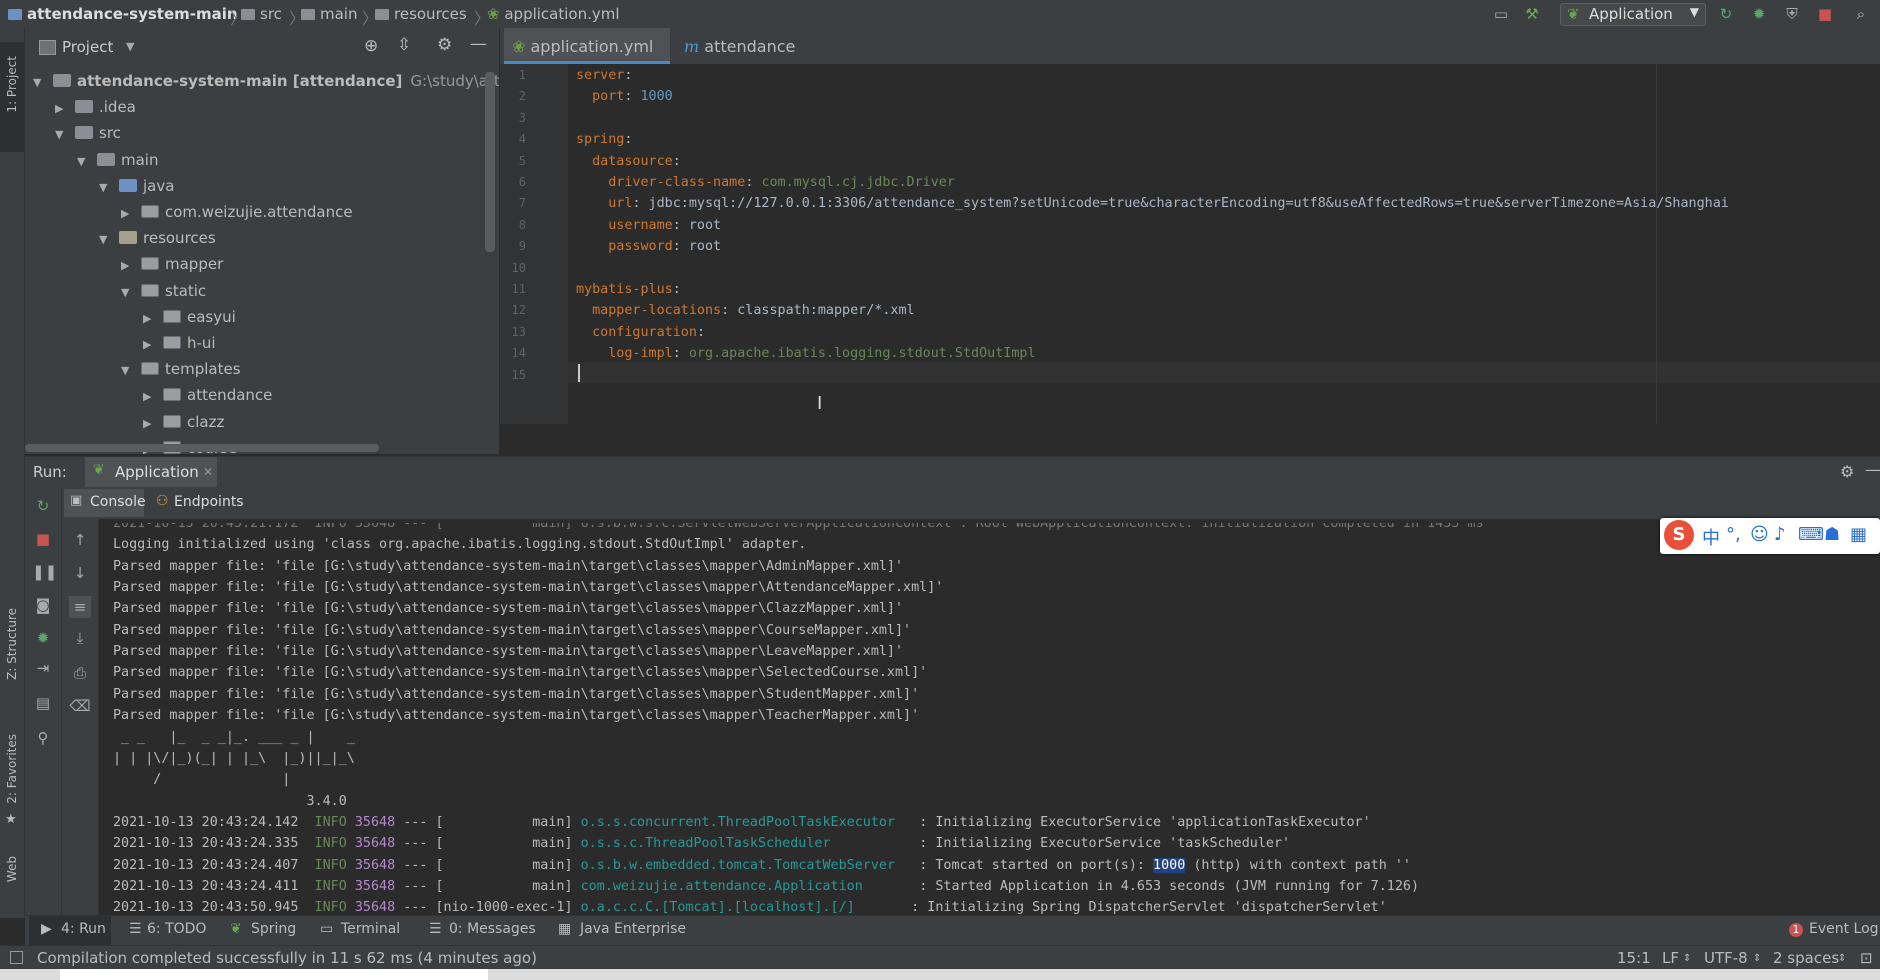  I want to click on toolbox-icon: ▦, so click(1858, 534).